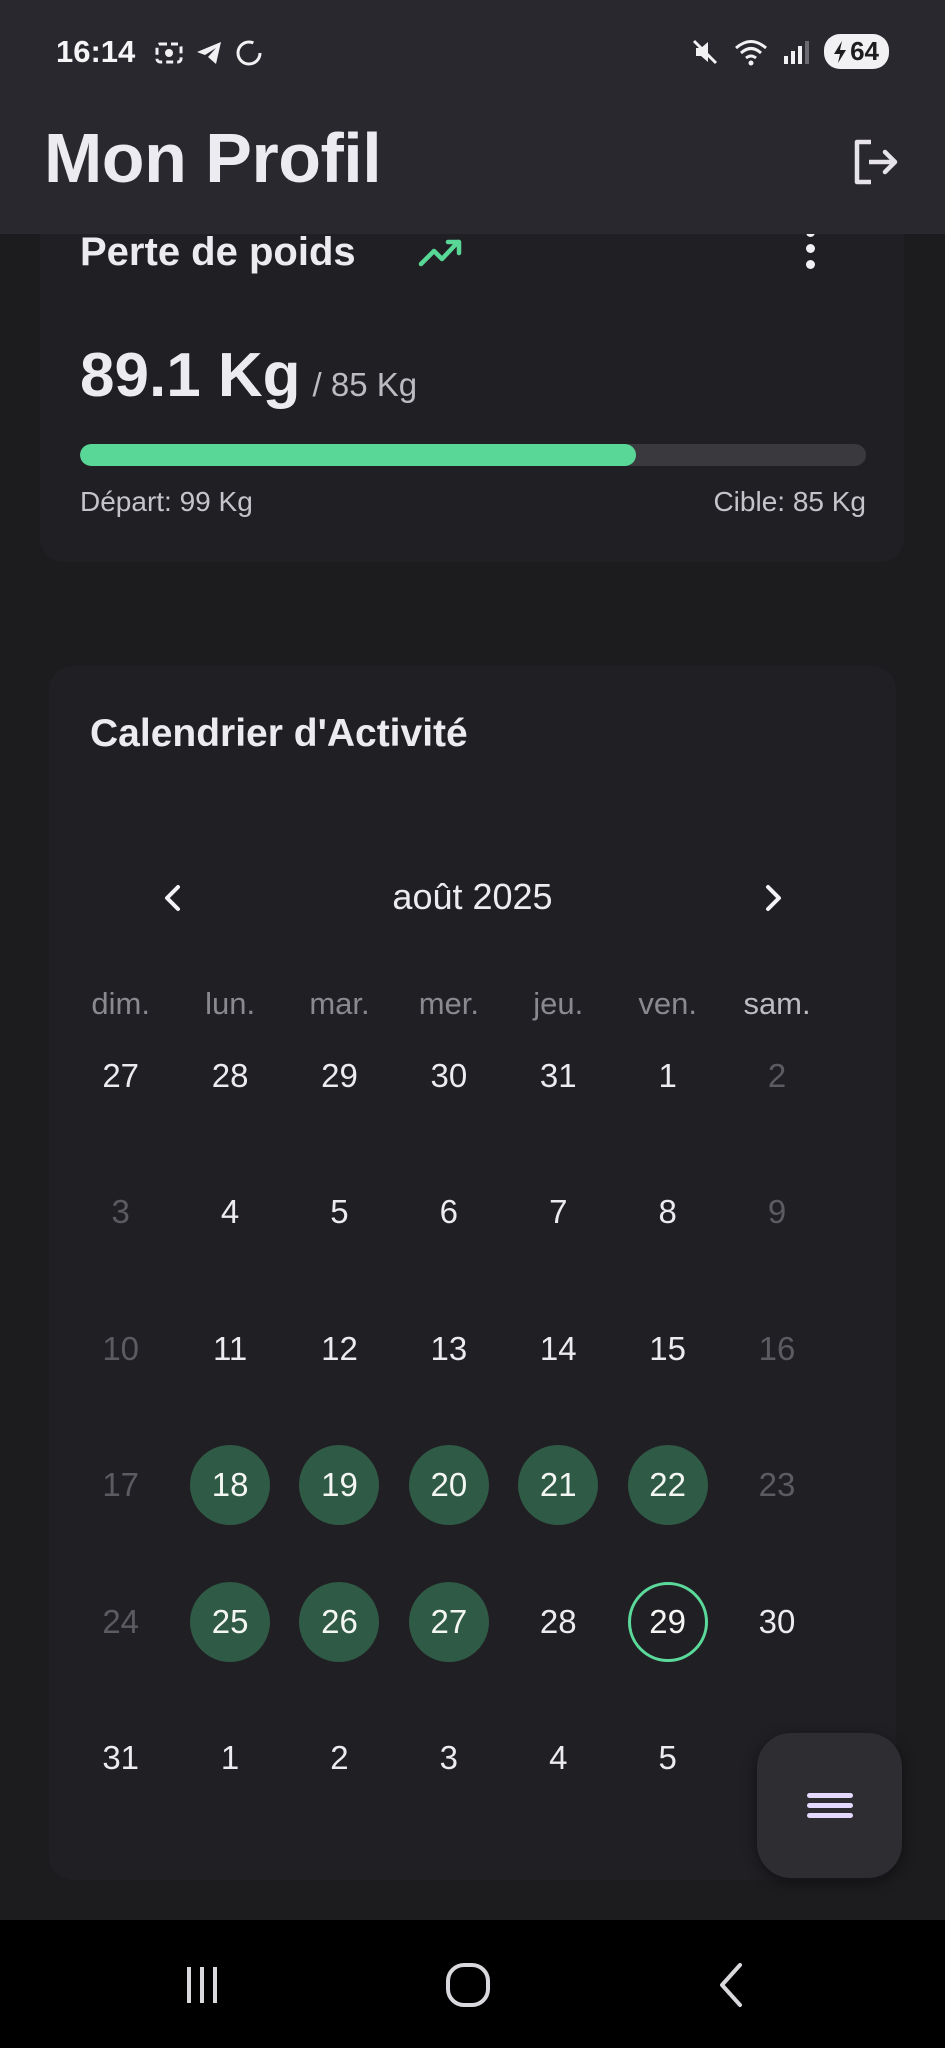 This screenshot has height=2048, width=945. Describe the element at coordinates (358, 455) in the screenshot. I see `weight-progress-fill` at that location.